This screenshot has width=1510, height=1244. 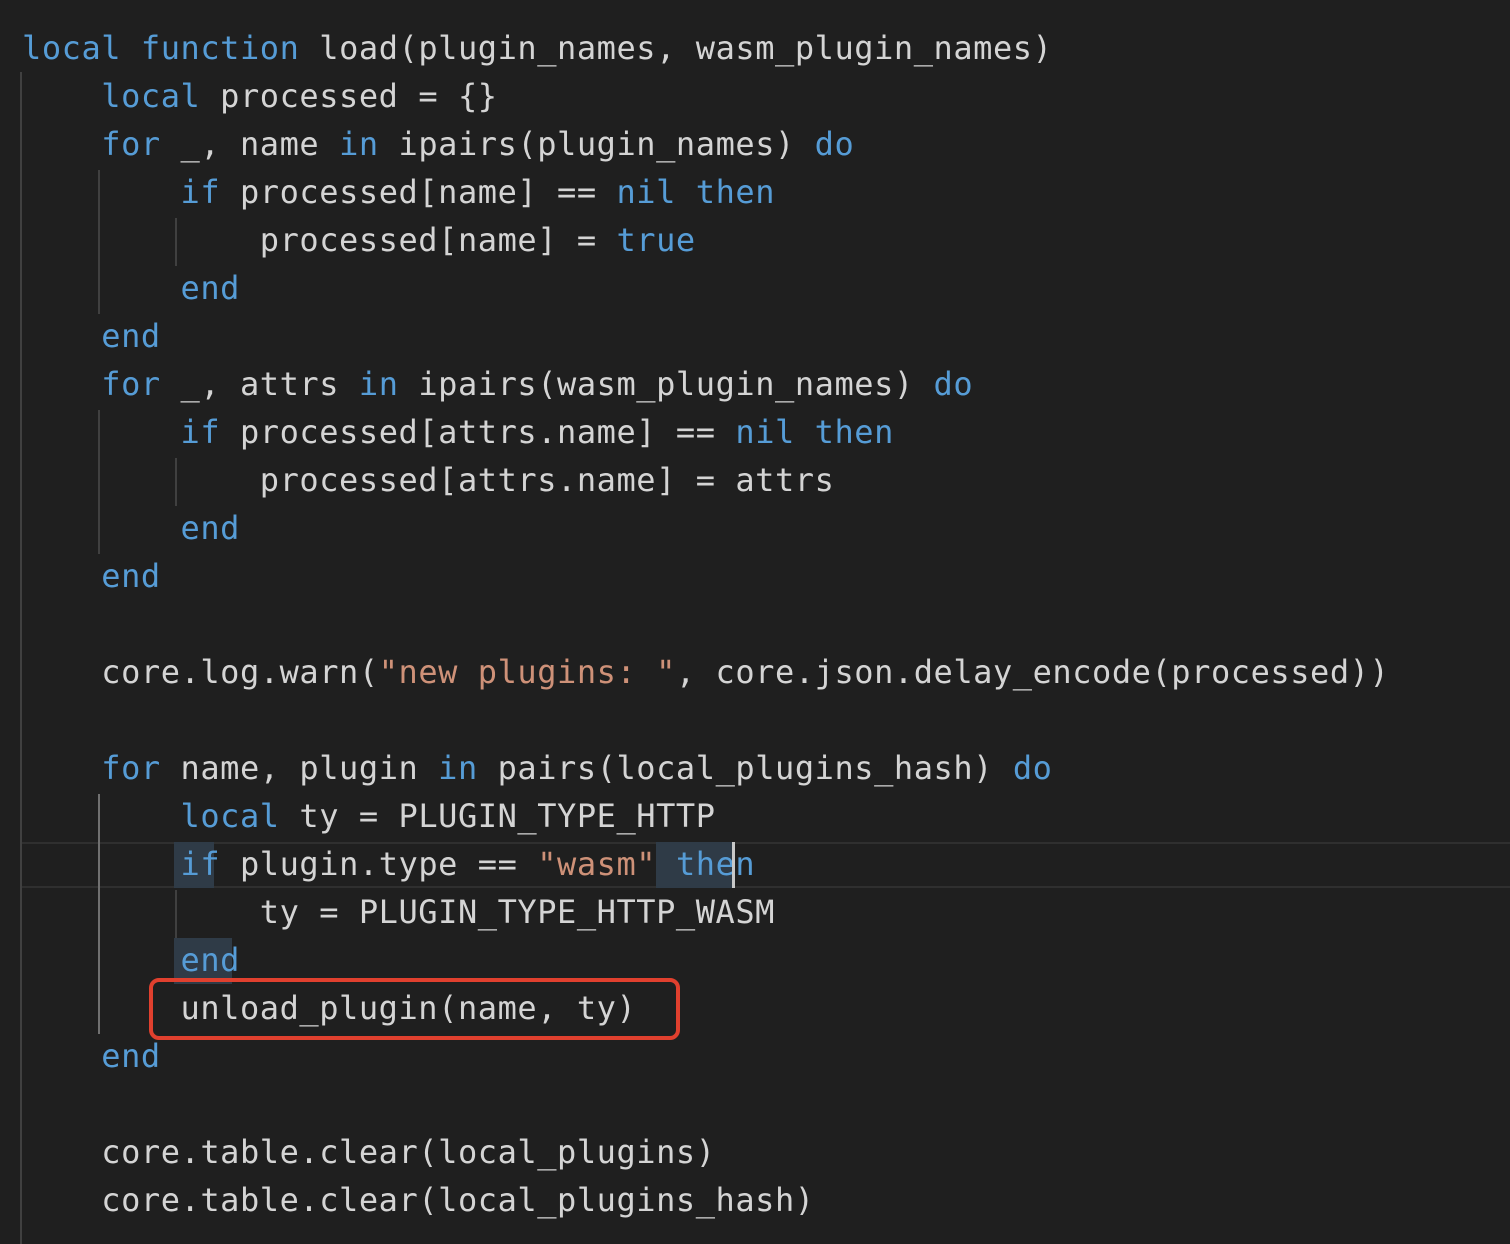 I want to click on text-cursor, so click(x=733, y=865).